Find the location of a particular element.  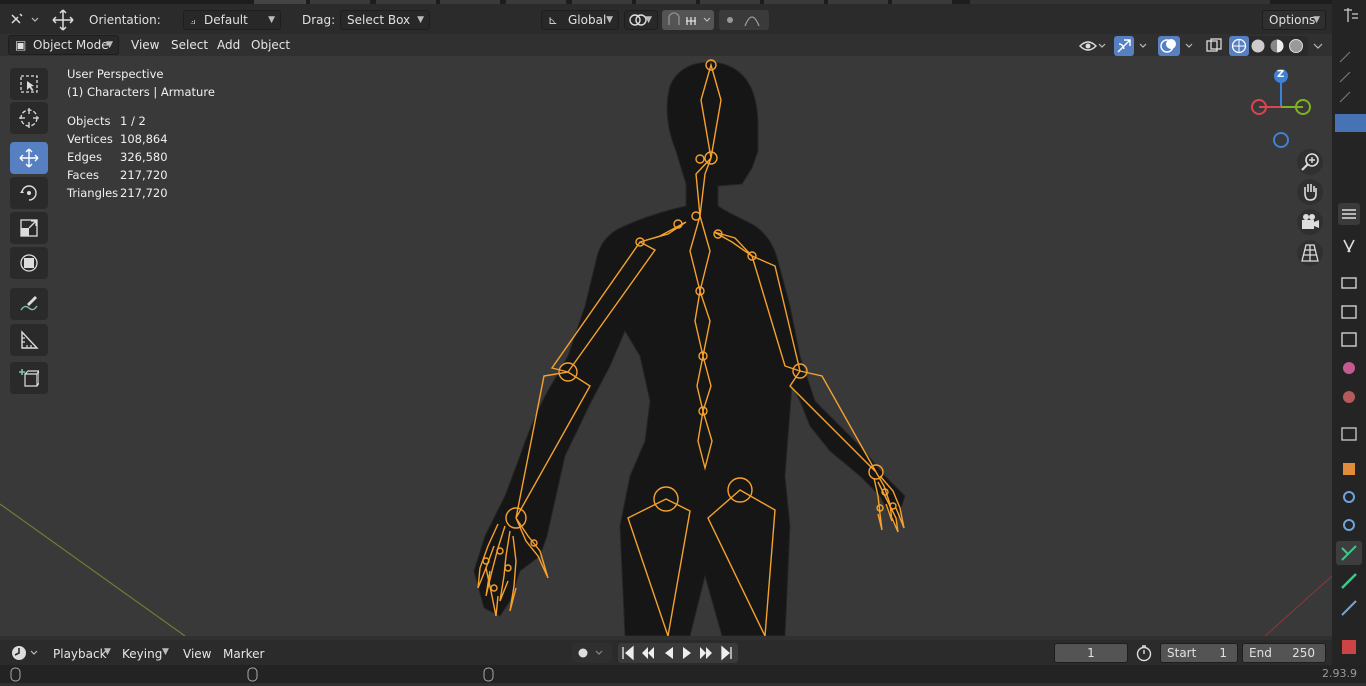

timeline-editor-type is located at coordinates (24, 653).